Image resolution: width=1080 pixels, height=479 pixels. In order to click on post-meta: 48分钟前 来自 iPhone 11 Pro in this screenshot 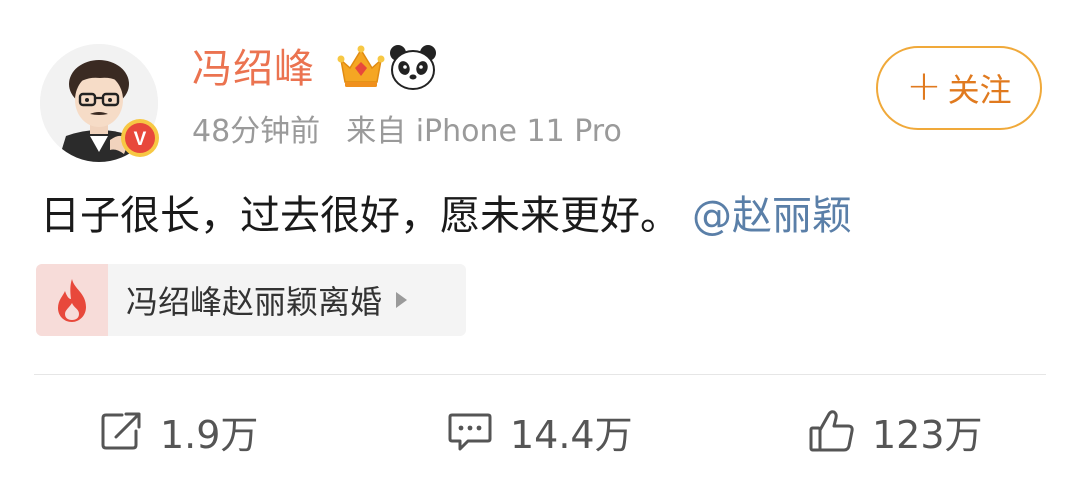, I will do `click(407, 132)`.